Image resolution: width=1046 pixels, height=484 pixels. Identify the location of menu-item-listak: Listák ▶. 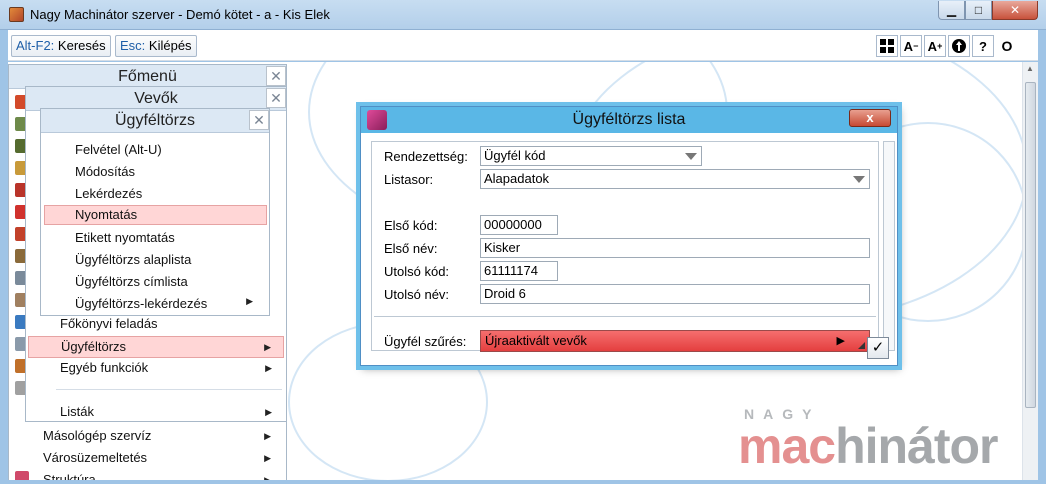
(171, 413).